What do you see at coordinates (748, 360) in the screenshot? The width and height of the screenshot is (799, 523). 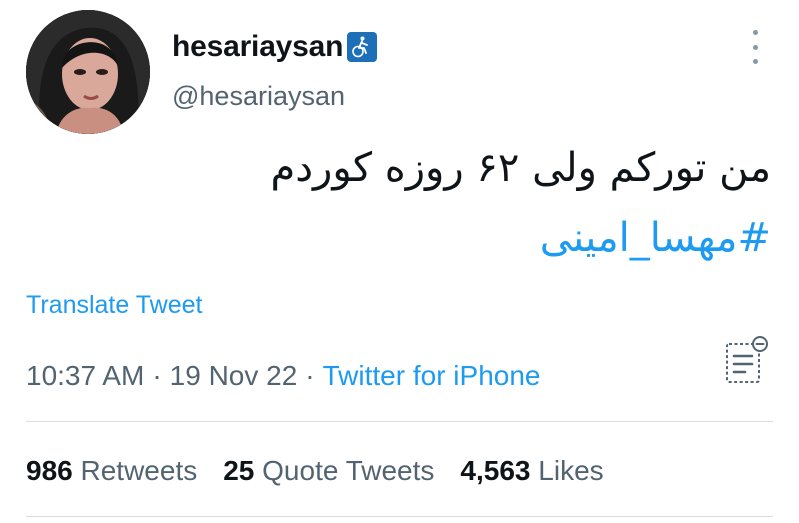 I see `analytics-icon` at bounding box center [748, 360].